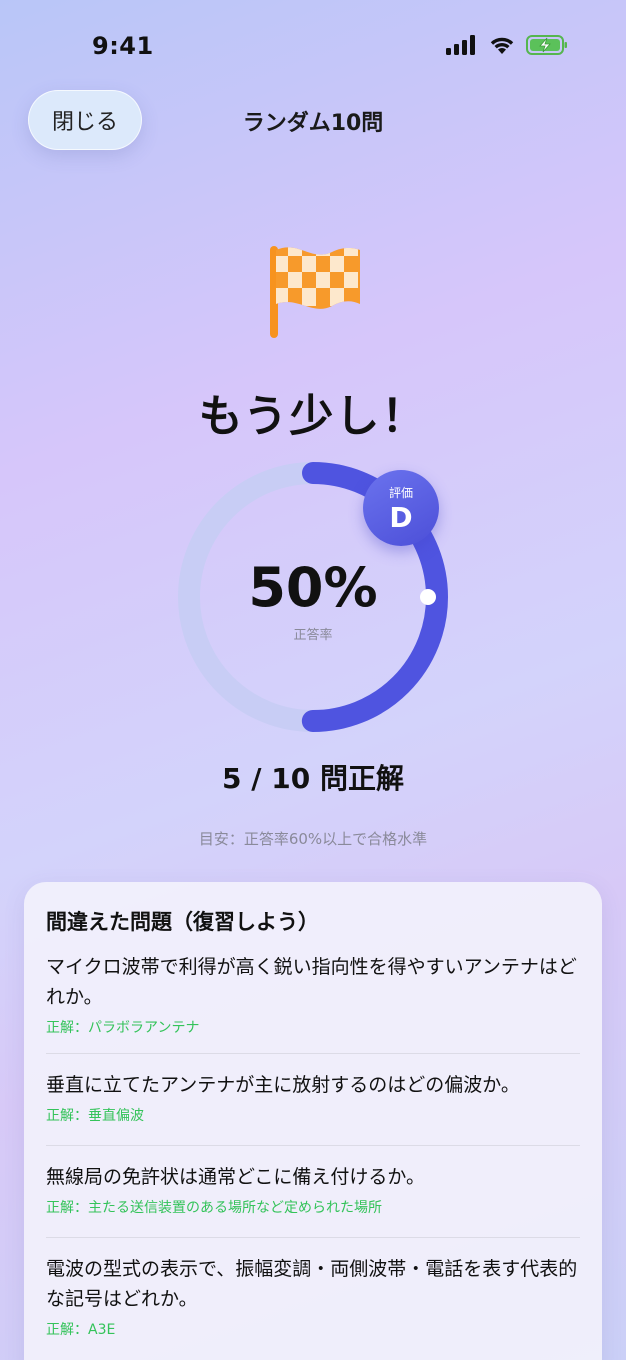  What do you see at coordinates (311, 982) in the screenshot?
I see `review-question: マイクロ波帯で利得が高く鋭い指向性を得やすいアンテナはどれか。` at bounding box center [311, 982].